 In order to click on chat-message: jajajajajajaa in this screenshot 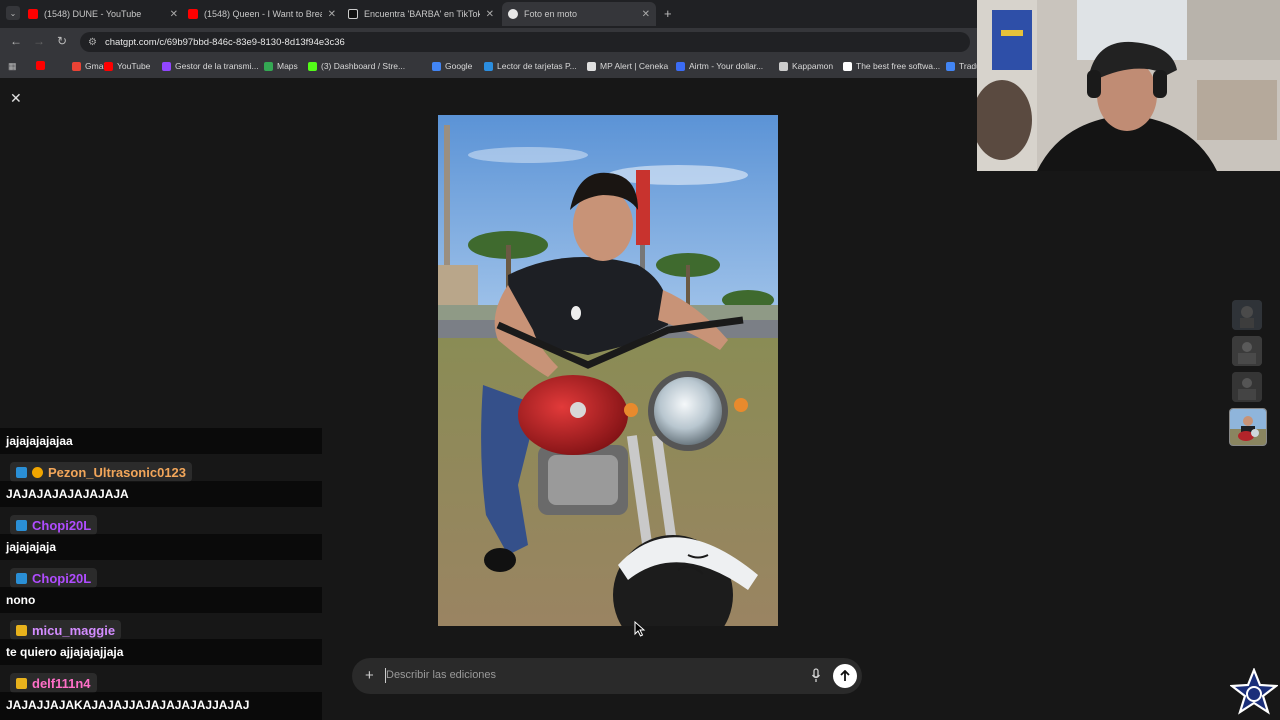, I will do `click(161, 441)`.